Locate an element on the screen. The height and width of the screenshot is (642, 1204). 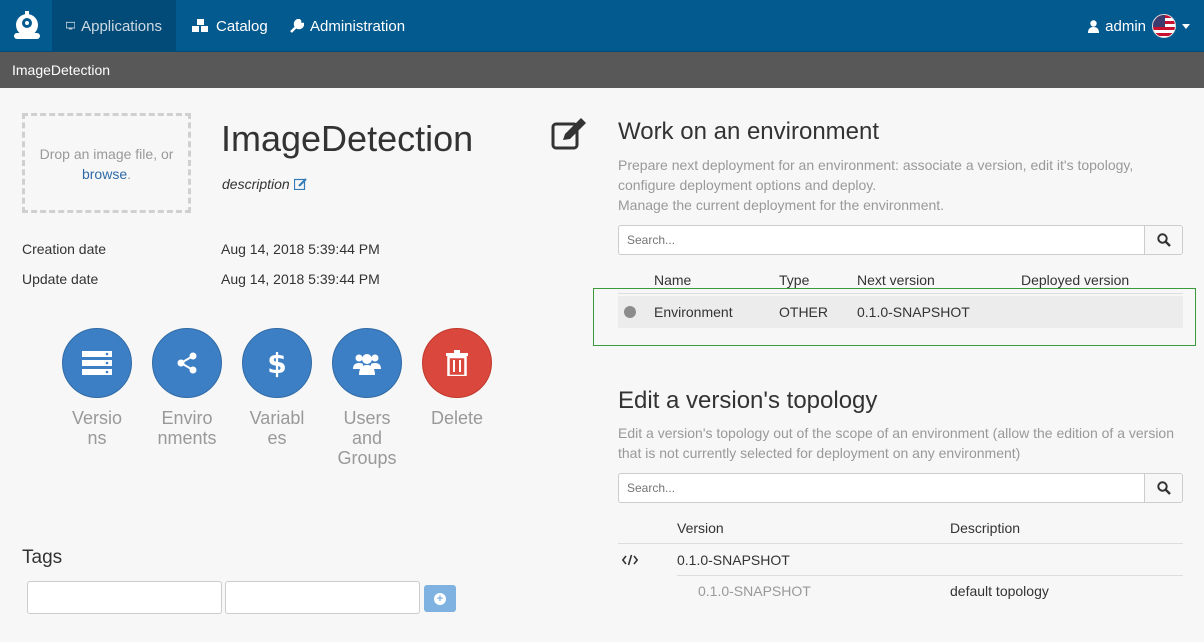
topology-search-button is located at coordinates (1163, 488).